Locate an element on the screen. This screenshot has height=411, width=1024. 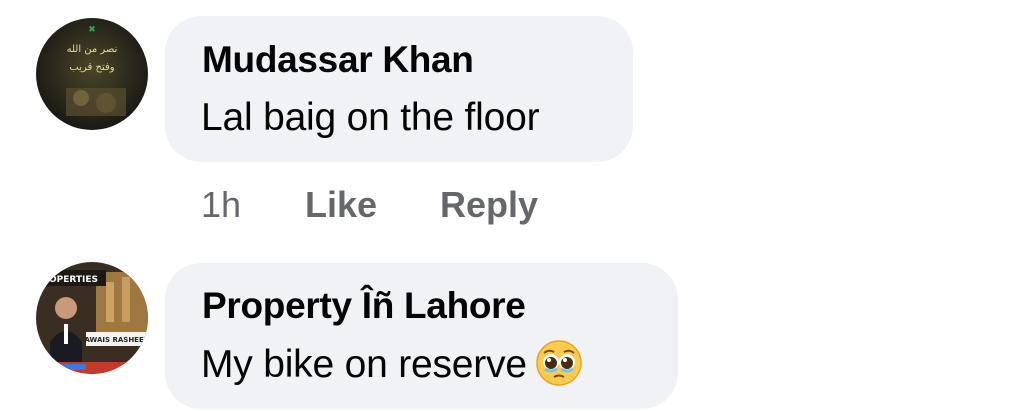
comment-text: My bike on reserve is located at coordinates (392, 363).